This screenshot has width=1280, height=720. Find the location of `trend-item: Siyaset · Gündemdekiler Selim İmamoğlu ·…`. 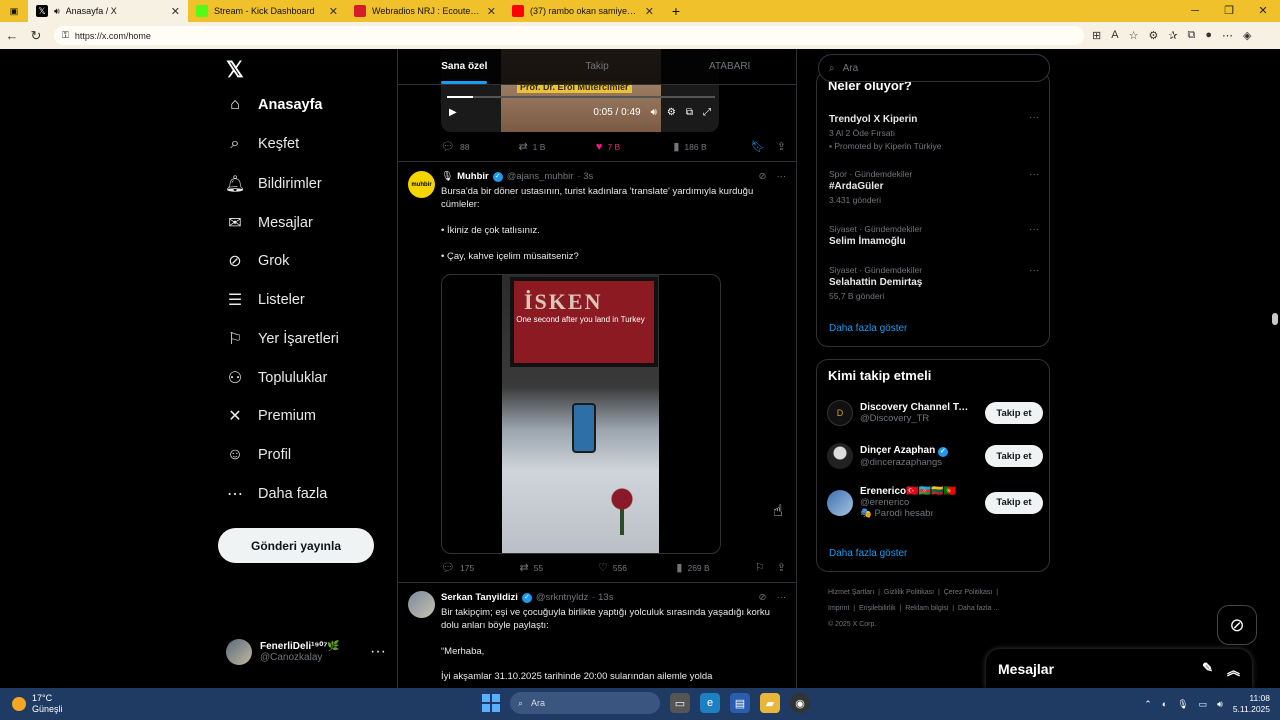

trend-item: Siyaset · Gündemdekiler Selim İmamoğlu ·… is located at coordinates (934, 235).